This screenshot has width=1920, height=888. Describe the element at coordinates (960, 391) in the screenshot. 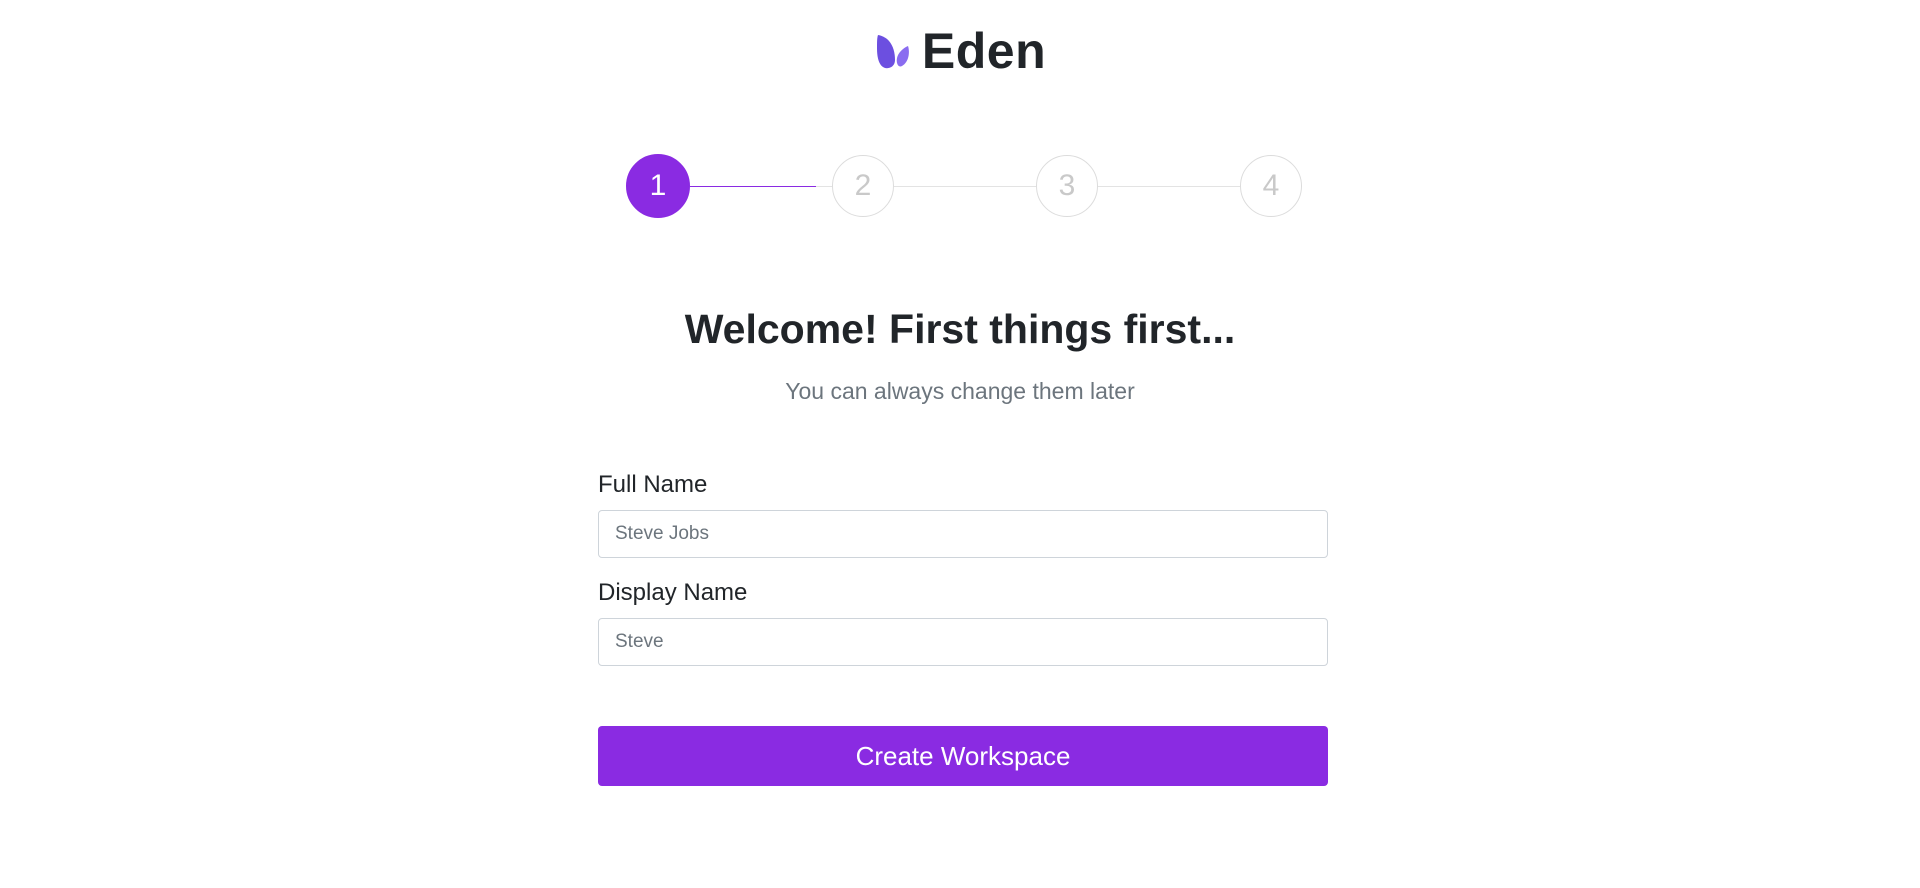

I see `page-subtitle: You can always change them later` at that location.